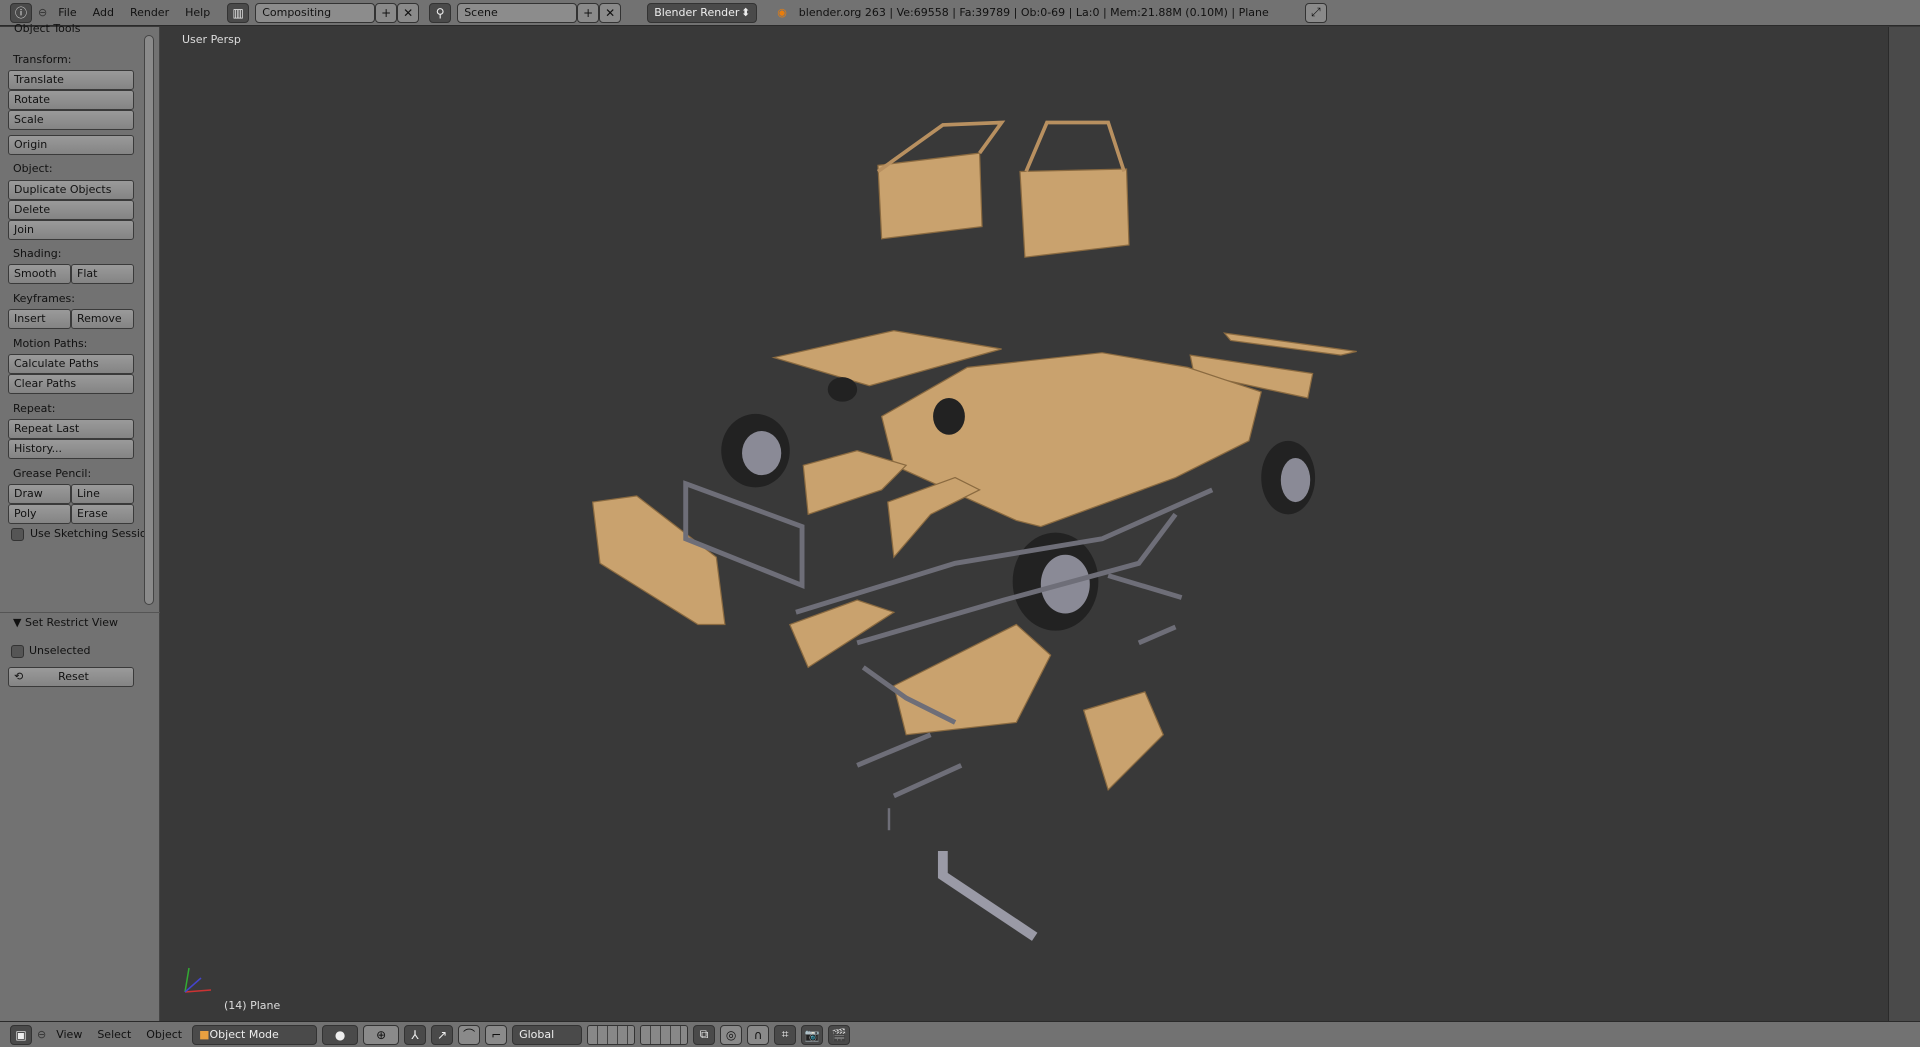 The height and width of the screenshot is (1047, 1920). I want to click on render-engine-select: Blender Render ⬍, so click(702, 12).